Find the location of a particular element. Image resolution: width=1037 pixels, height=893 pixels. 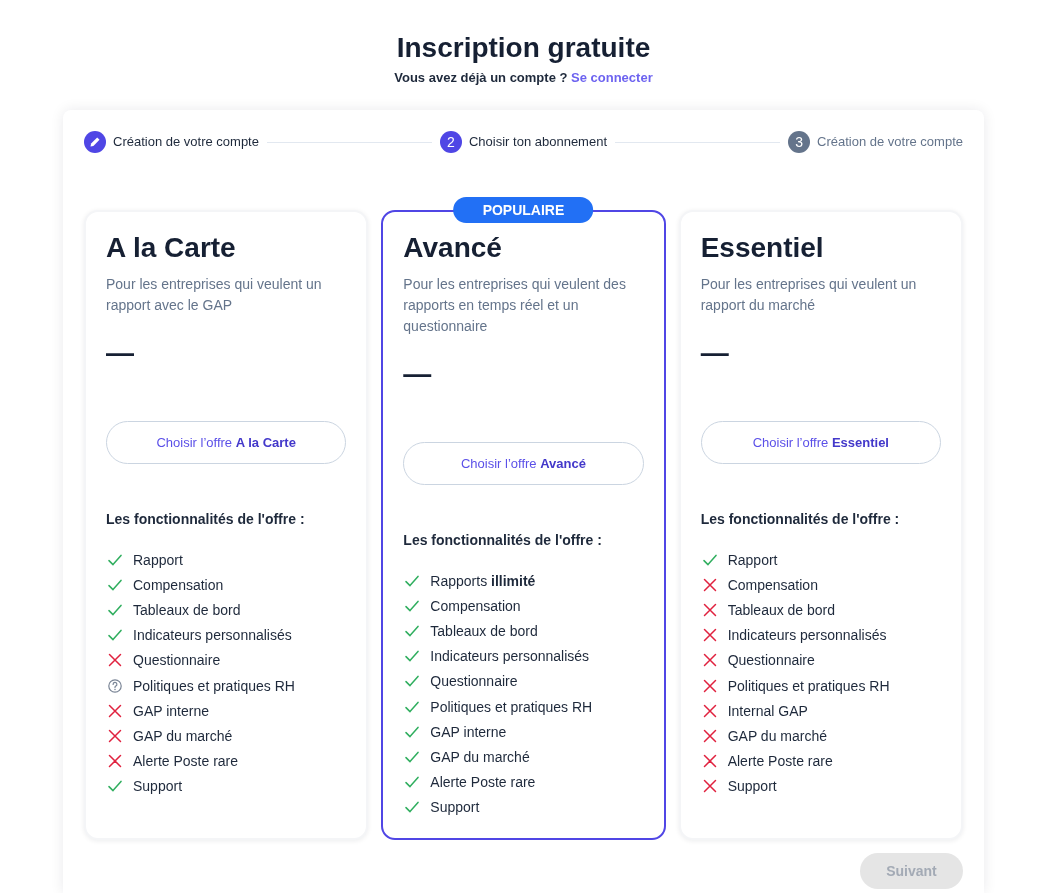

plan-description: Pour les entreprises qui veulent des rapports en temps réel et un questionnaire is located at coordinates (515, 305).